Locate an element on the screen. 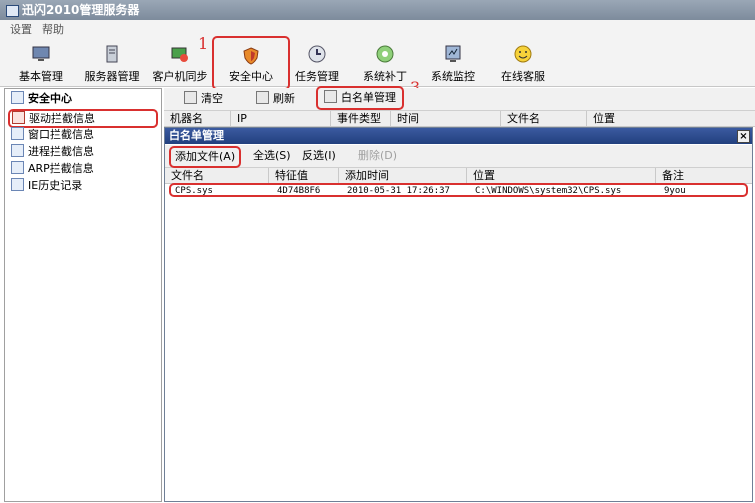  toolbar-online-support: 在线客服 is located at coordinates (523, 63).